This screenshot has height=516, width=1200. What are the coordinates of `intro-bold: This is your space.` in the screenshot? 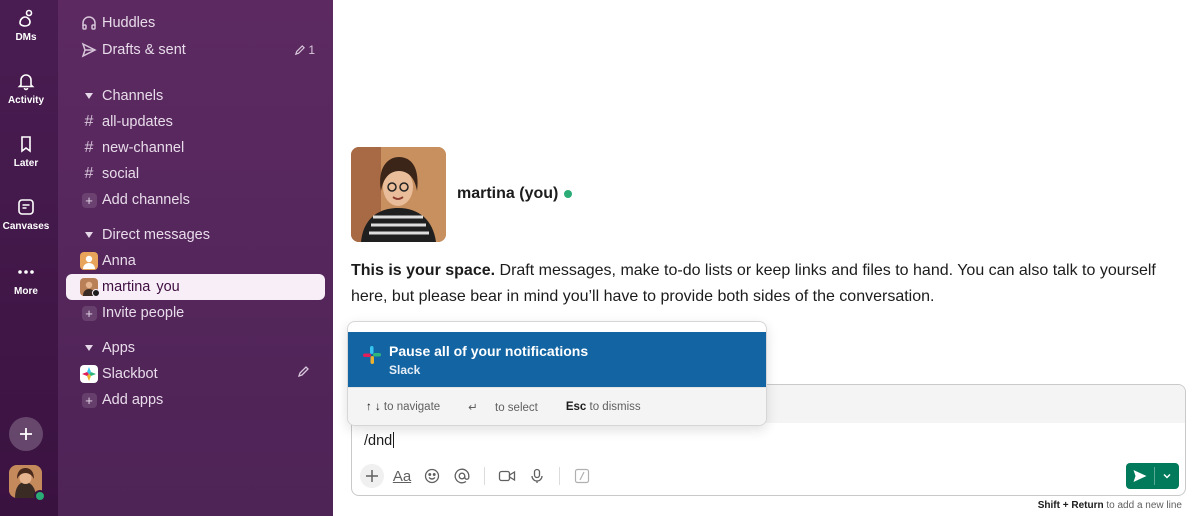 It's located at (423, 270).